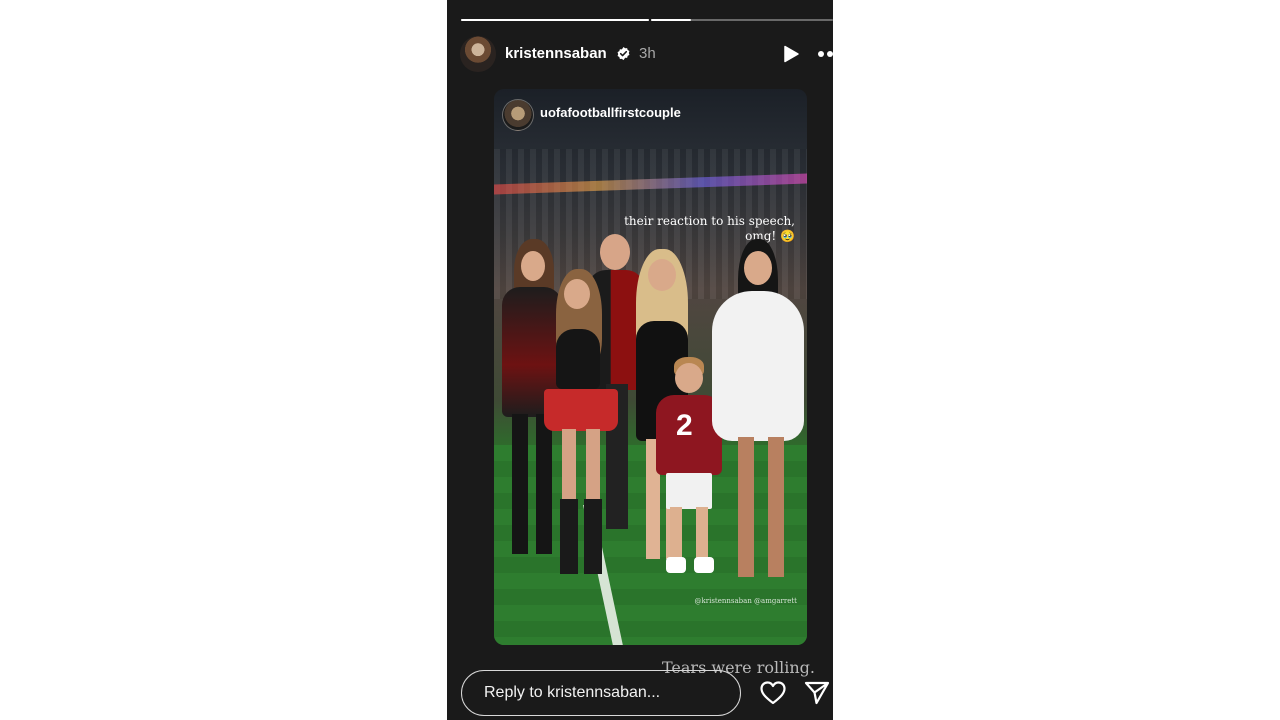 This screenshot has width=1280, height=720. Describe the element at coordinates (791, 54) in the screenshot. I see `play-icon` at that location.